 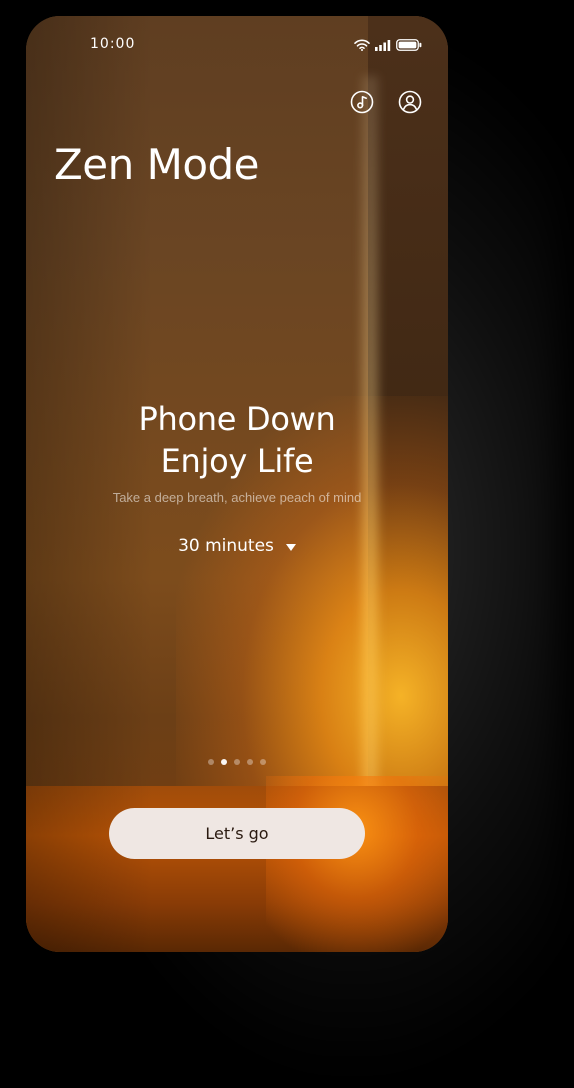 I want to click on user-profile-icon, so click(x=410, y=102).